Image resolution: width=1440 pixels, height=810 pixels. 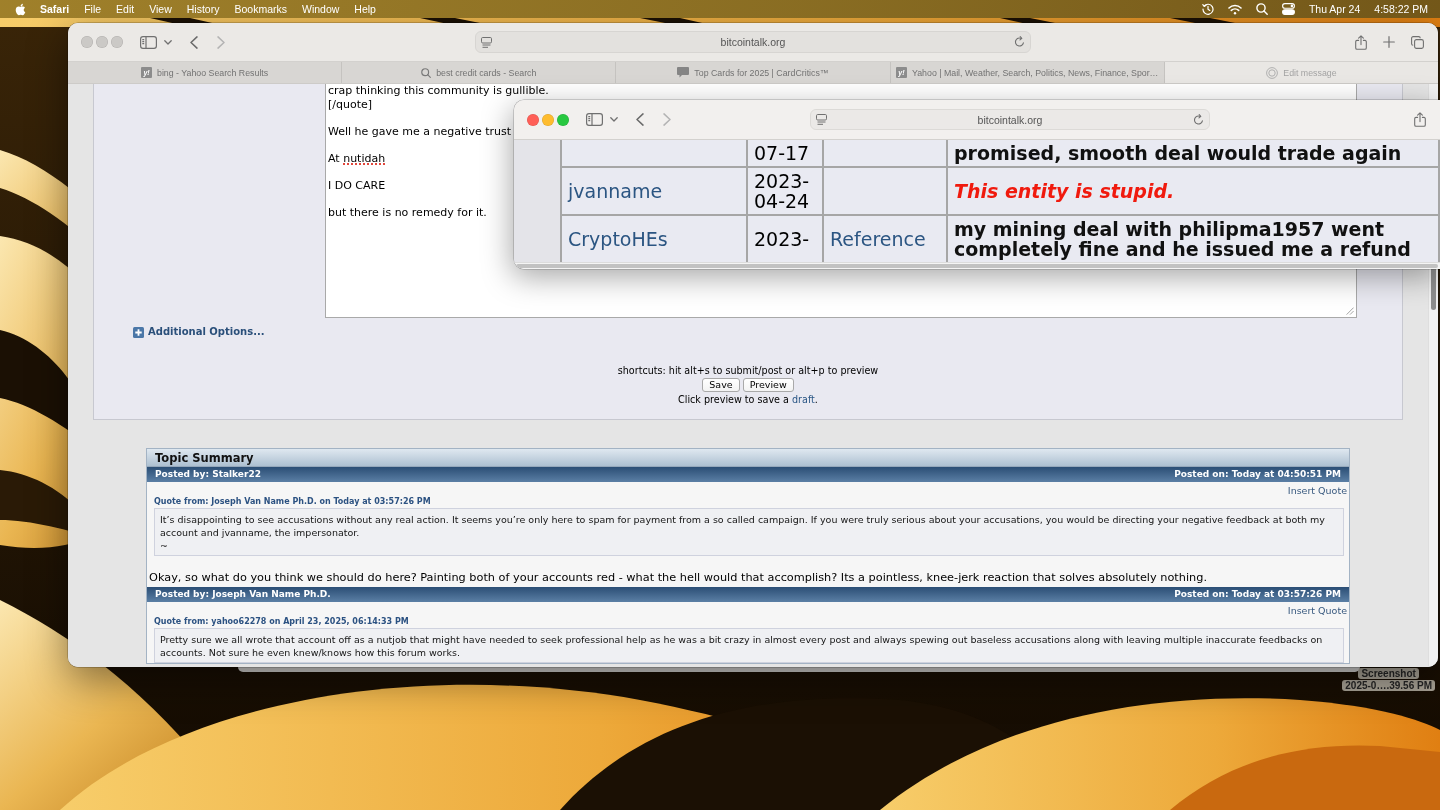 I want to click on browser-tab: best credit cards - Search, so click(x=478, y=72).